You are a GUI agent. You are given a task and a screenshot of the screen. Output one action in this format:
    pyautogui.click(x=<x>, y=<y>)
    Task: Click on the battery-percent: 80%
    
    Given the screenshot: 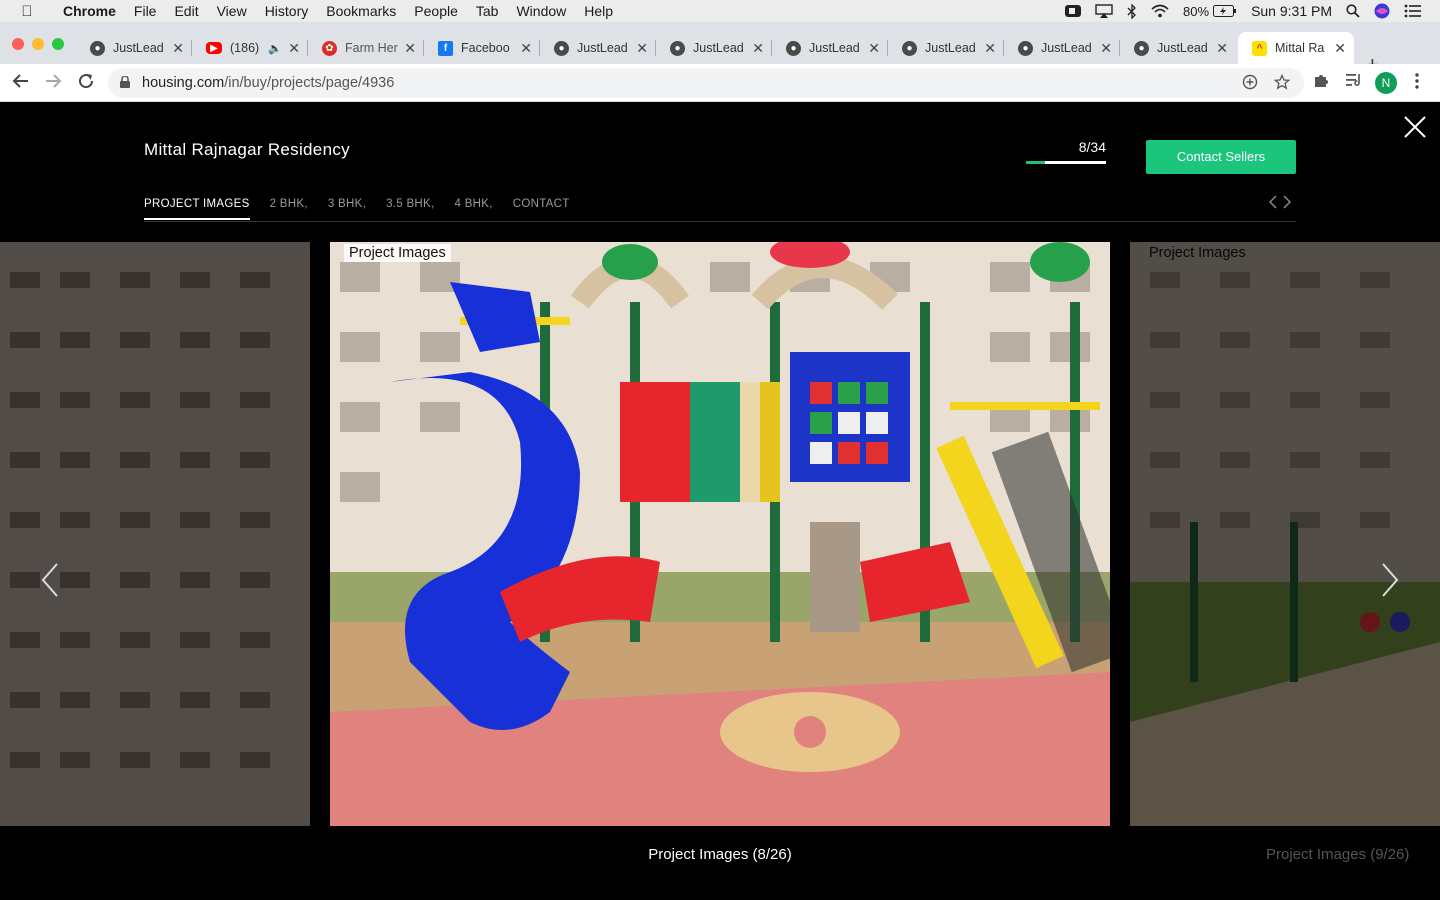 What is the action you would take?
    pyautogui.click(x=1196, y=11)
    